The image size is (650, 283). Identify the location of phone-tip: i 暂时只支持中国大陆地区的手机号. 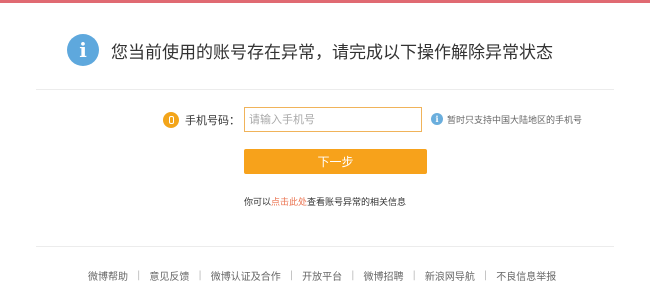
(506, 119).